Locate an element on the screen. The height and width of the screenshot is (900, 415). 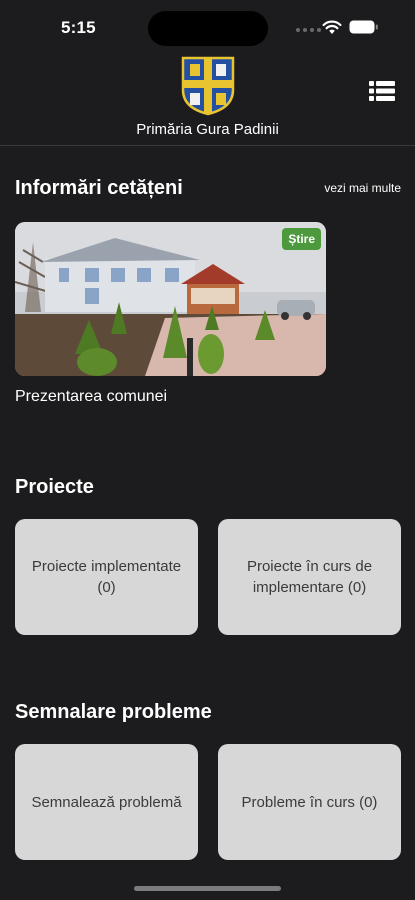
status-bar: 5:15 is located at coordinates (207, 26).